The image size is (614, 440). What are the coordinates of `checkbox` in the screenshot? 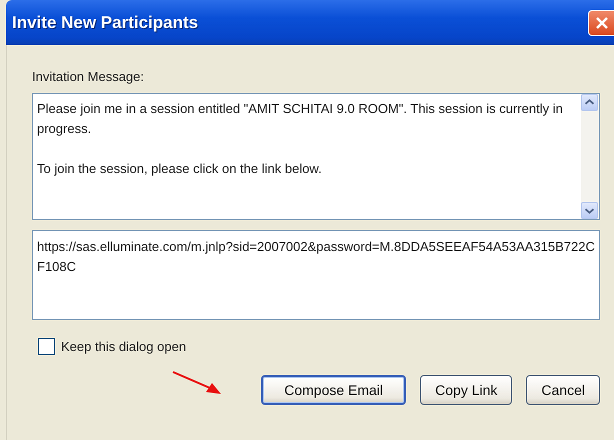 It's located at (46, 346).